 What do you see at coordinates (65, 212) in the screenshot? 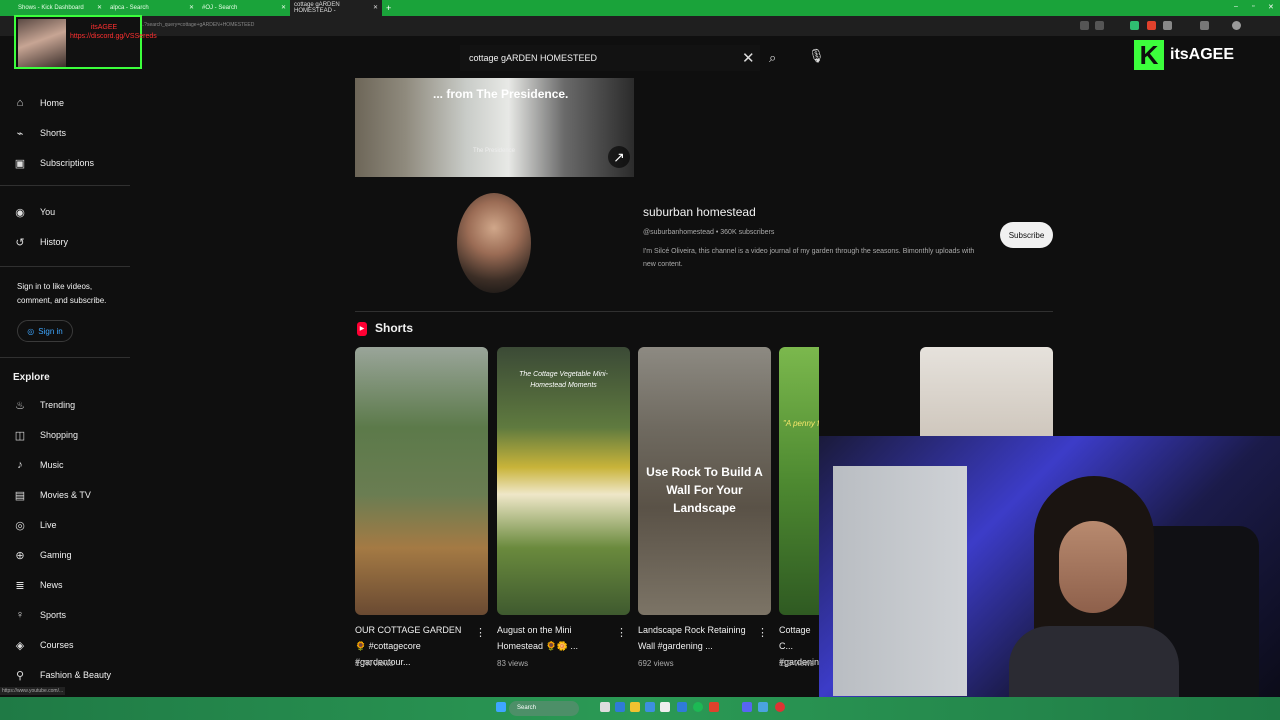
I see `sidebar-item-you: ◉ You` at bounding box center [65, 212].